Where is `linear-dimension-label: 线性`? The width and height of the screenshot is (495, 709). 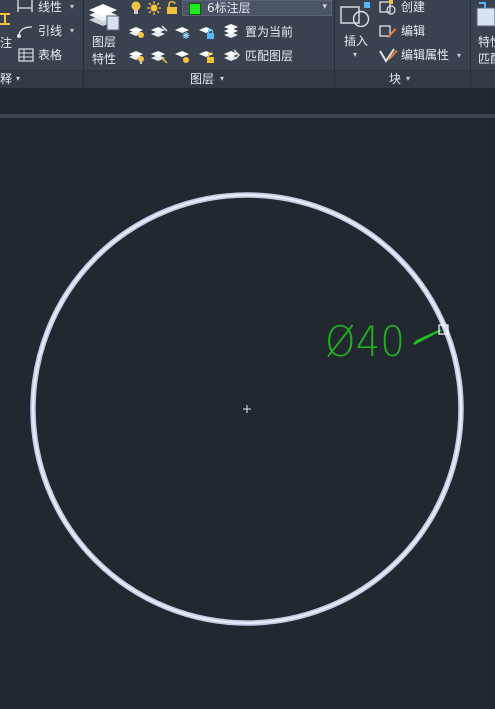 linear-dimension-label: 线性 is located at coordinates (50, 7).